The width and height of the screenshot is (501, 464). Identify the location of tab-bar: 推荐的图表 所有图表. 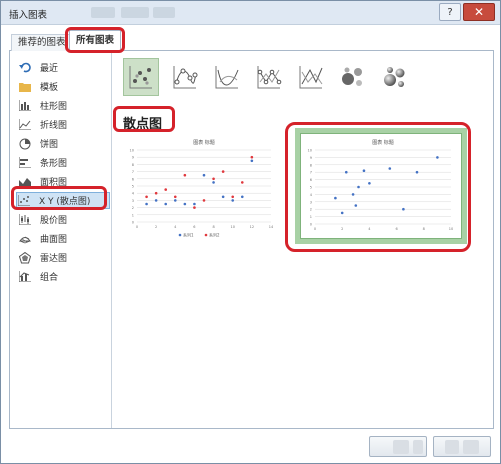
(251, 40).